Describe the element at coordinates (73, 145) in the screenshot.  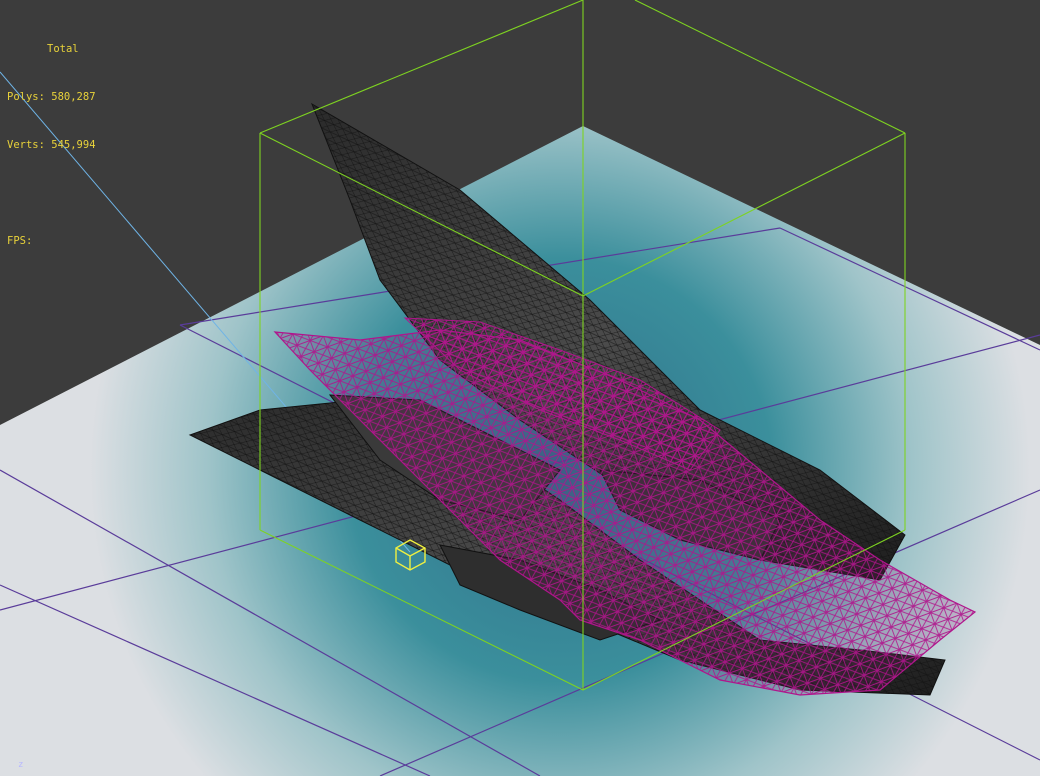
I see `verts-value: 545,994` at that location.